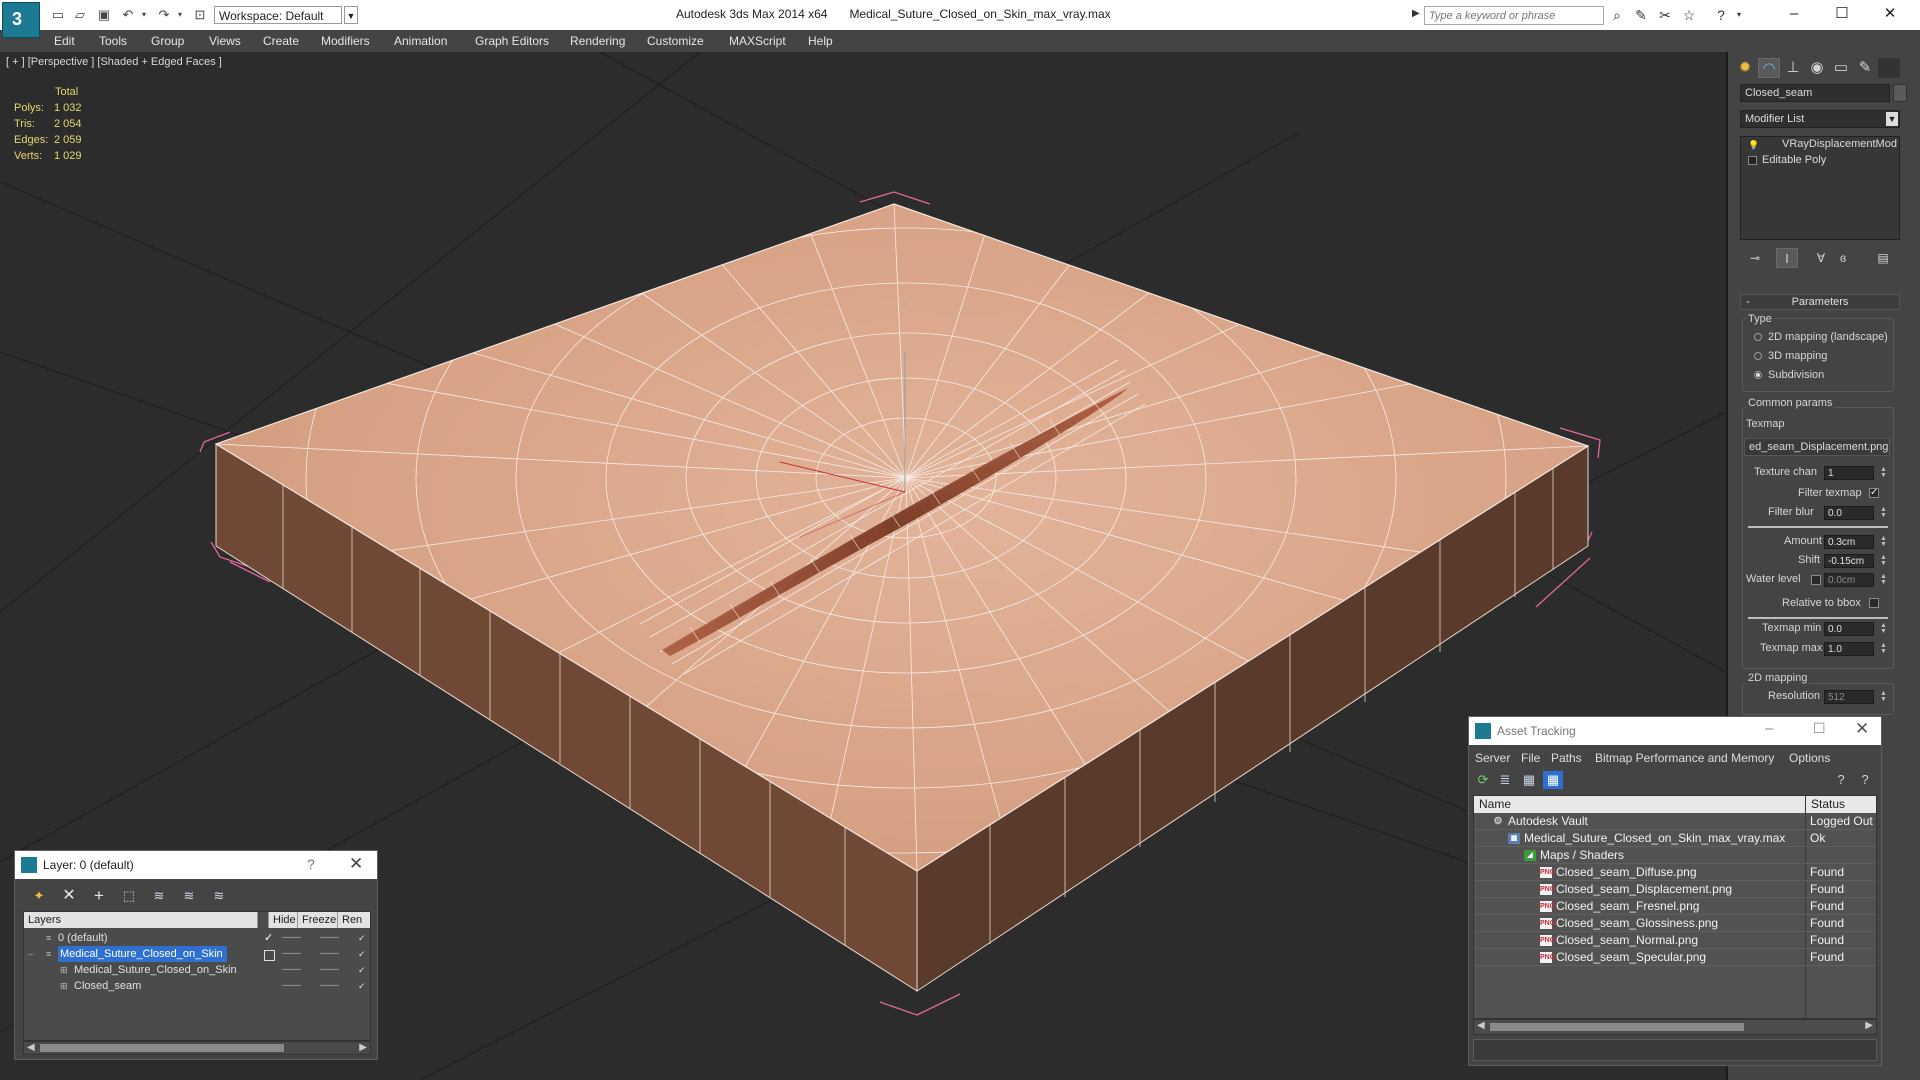 The image size is (1920, 1080). Describe the element at coordinates (1849, 649) in the screenshot. I see `texmap-max-spinner: 1.0` at that location.